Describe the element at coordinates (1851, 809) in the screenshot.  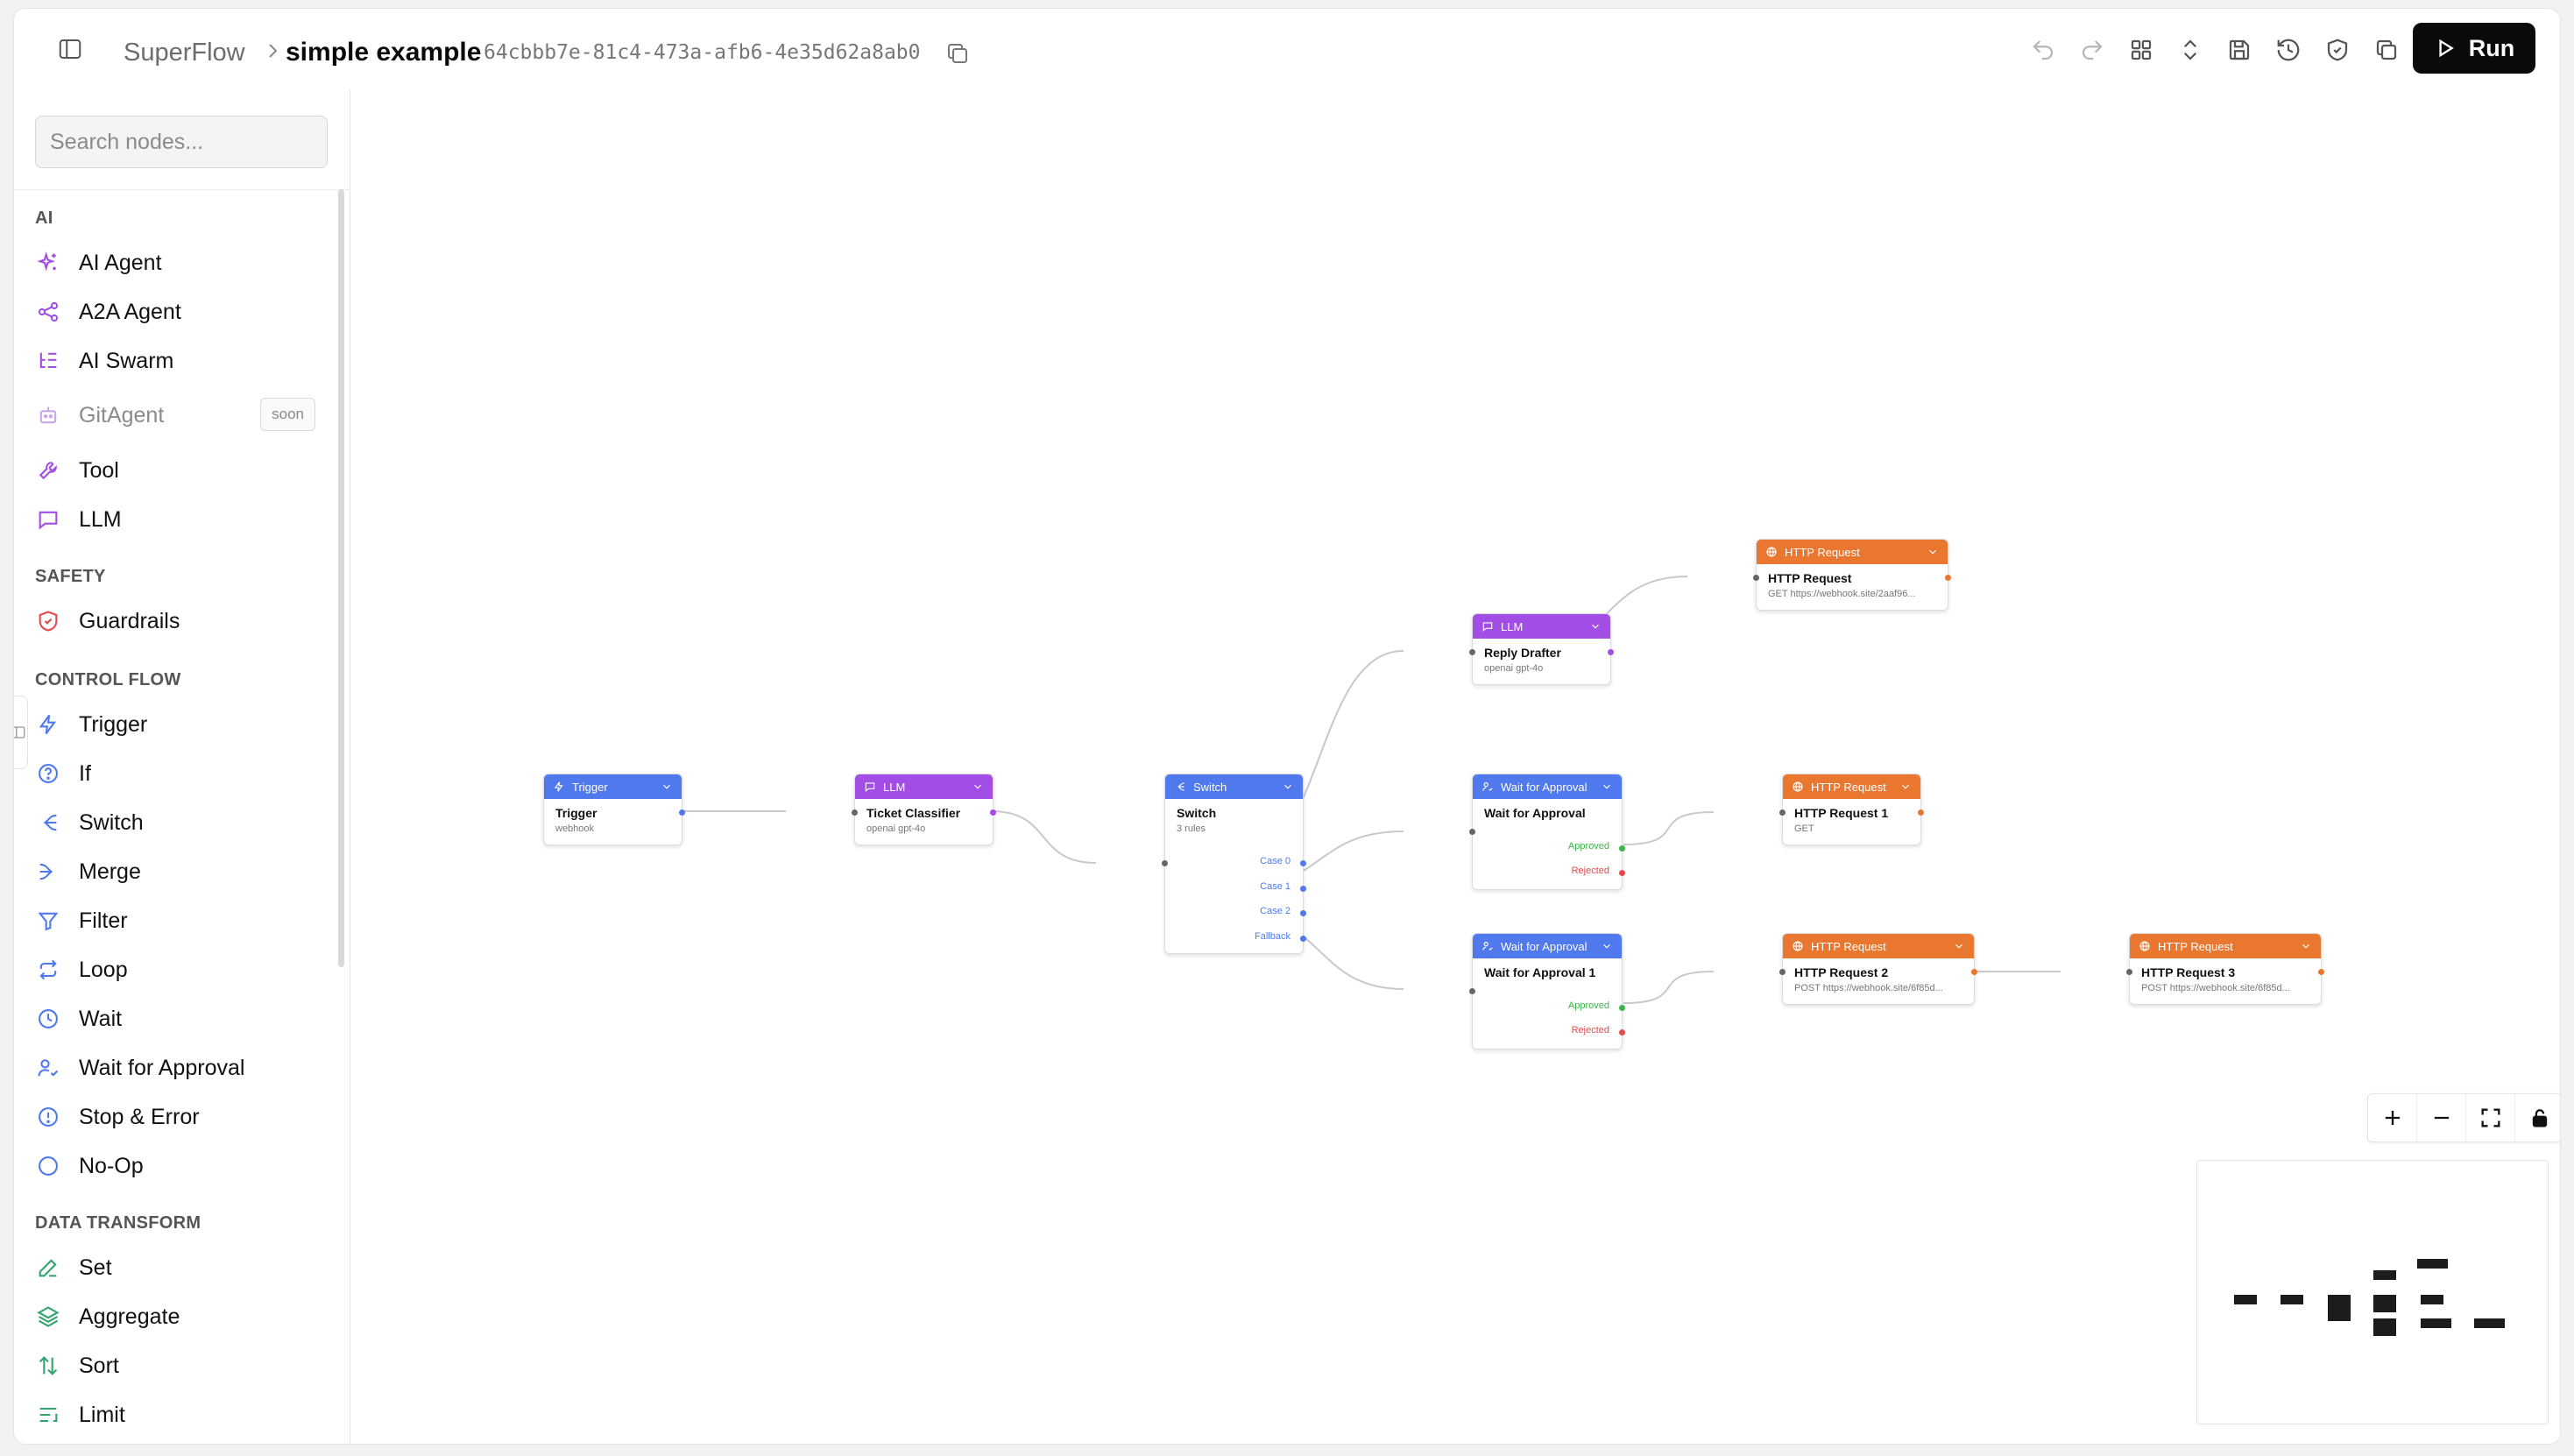
I see `node-http-request-1: HTTP Request HTTP Request 1 GET` at that location.